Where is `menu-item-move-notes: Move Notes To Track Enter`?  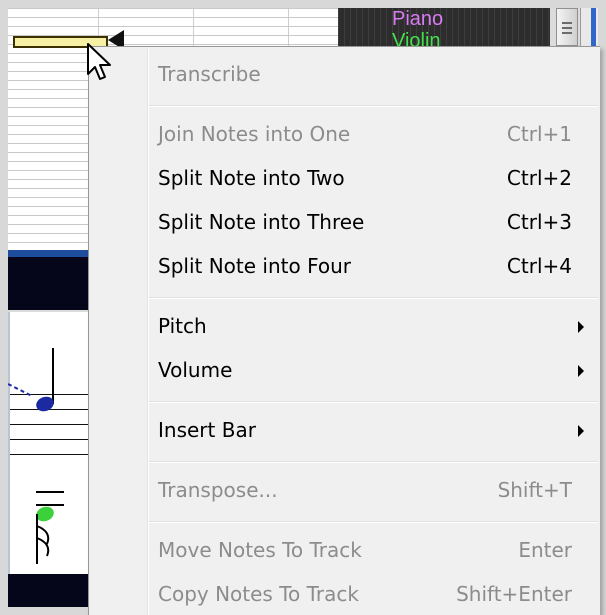 menu-item-move-notes: Move Notes To Track Enter is located at coordinates (344, 550).